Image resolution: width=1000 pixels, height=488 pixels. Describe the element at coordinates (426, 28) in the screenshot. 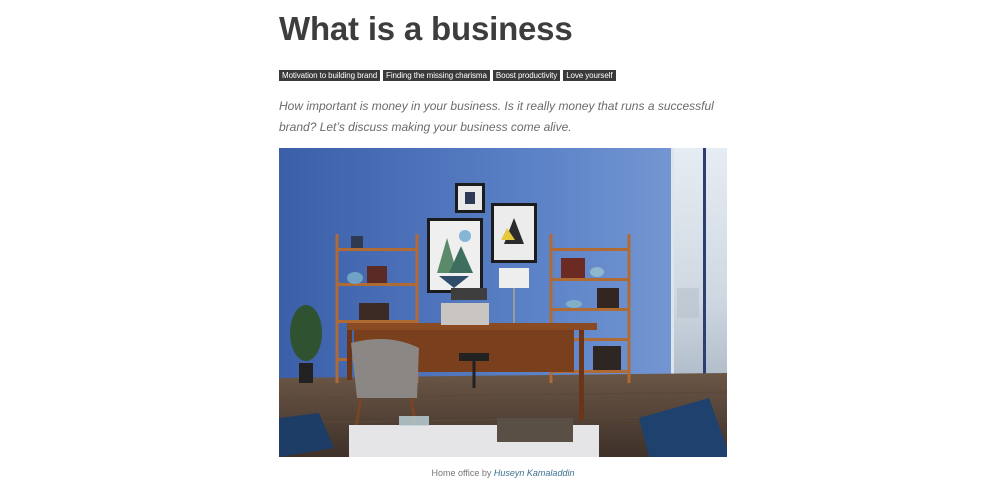

I see `page-title: What is a business` at that location.